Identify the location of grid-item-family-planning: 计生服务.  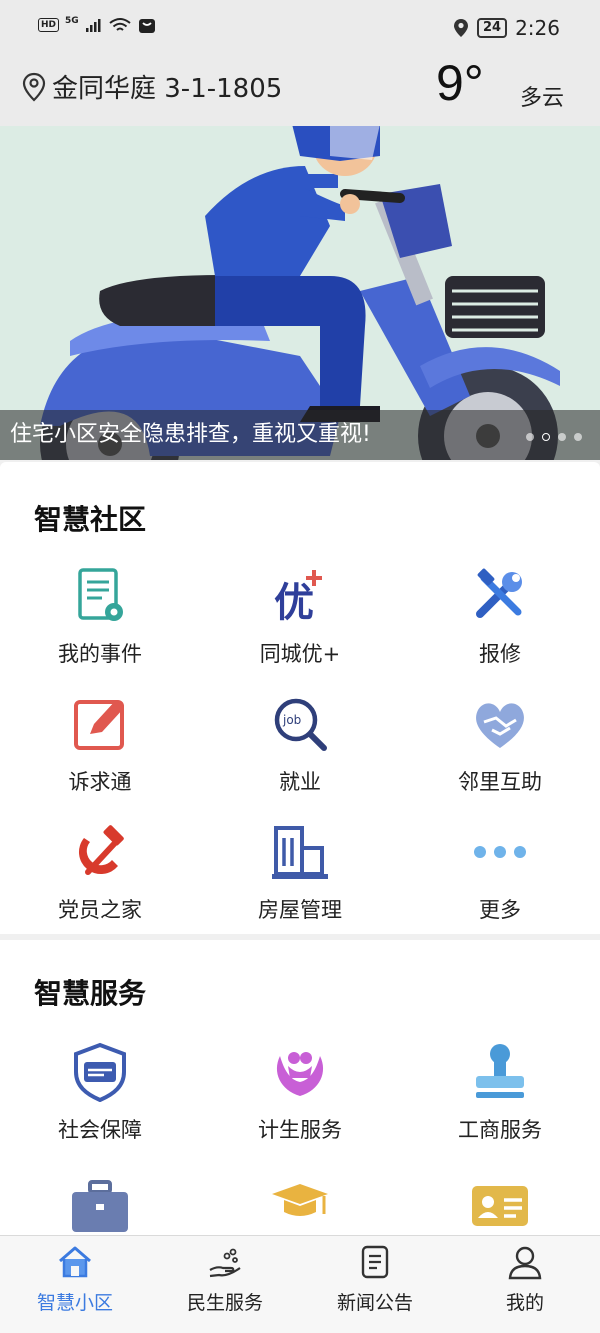
(300, 1093).